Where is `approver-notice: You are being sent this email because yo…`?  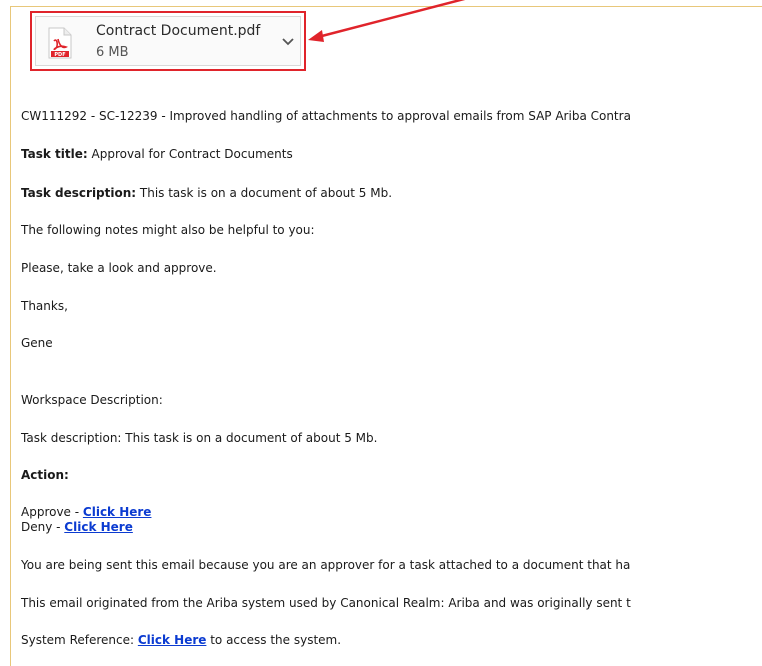 approver-notice: You are being sent this email because yo… is located at coordinates (326, 565).